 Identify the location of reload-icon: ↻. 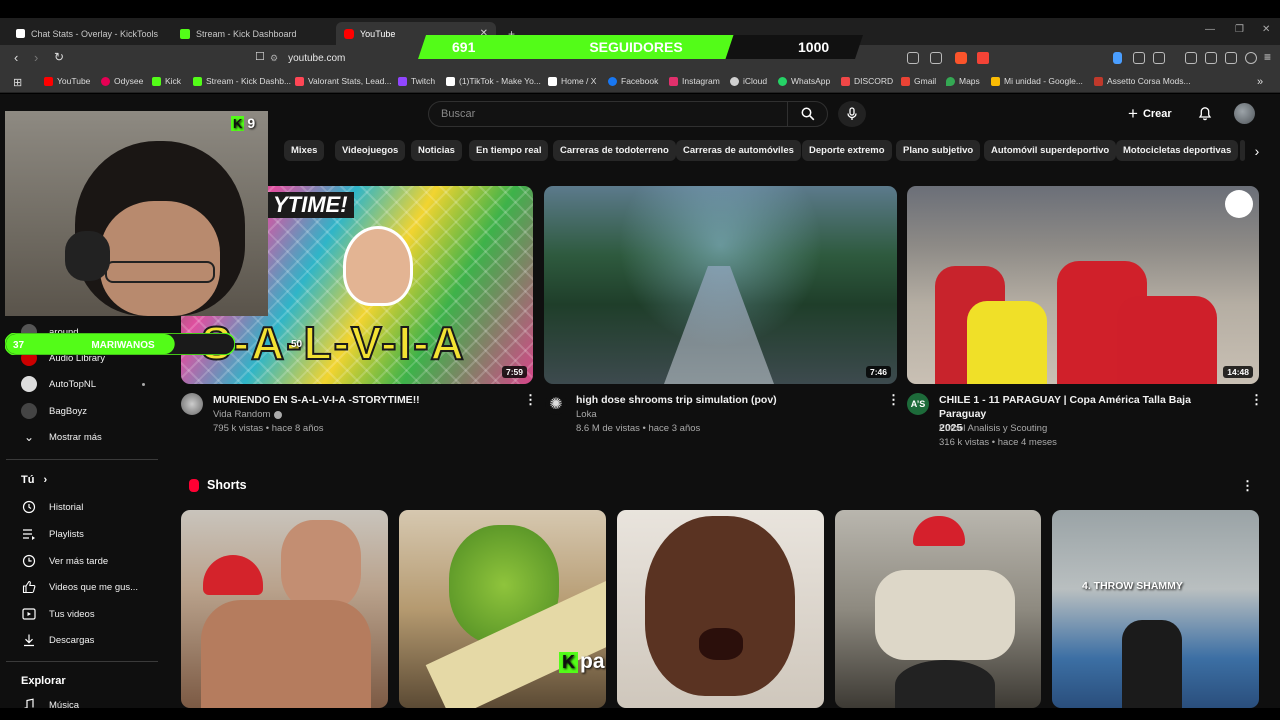
(59, 57).